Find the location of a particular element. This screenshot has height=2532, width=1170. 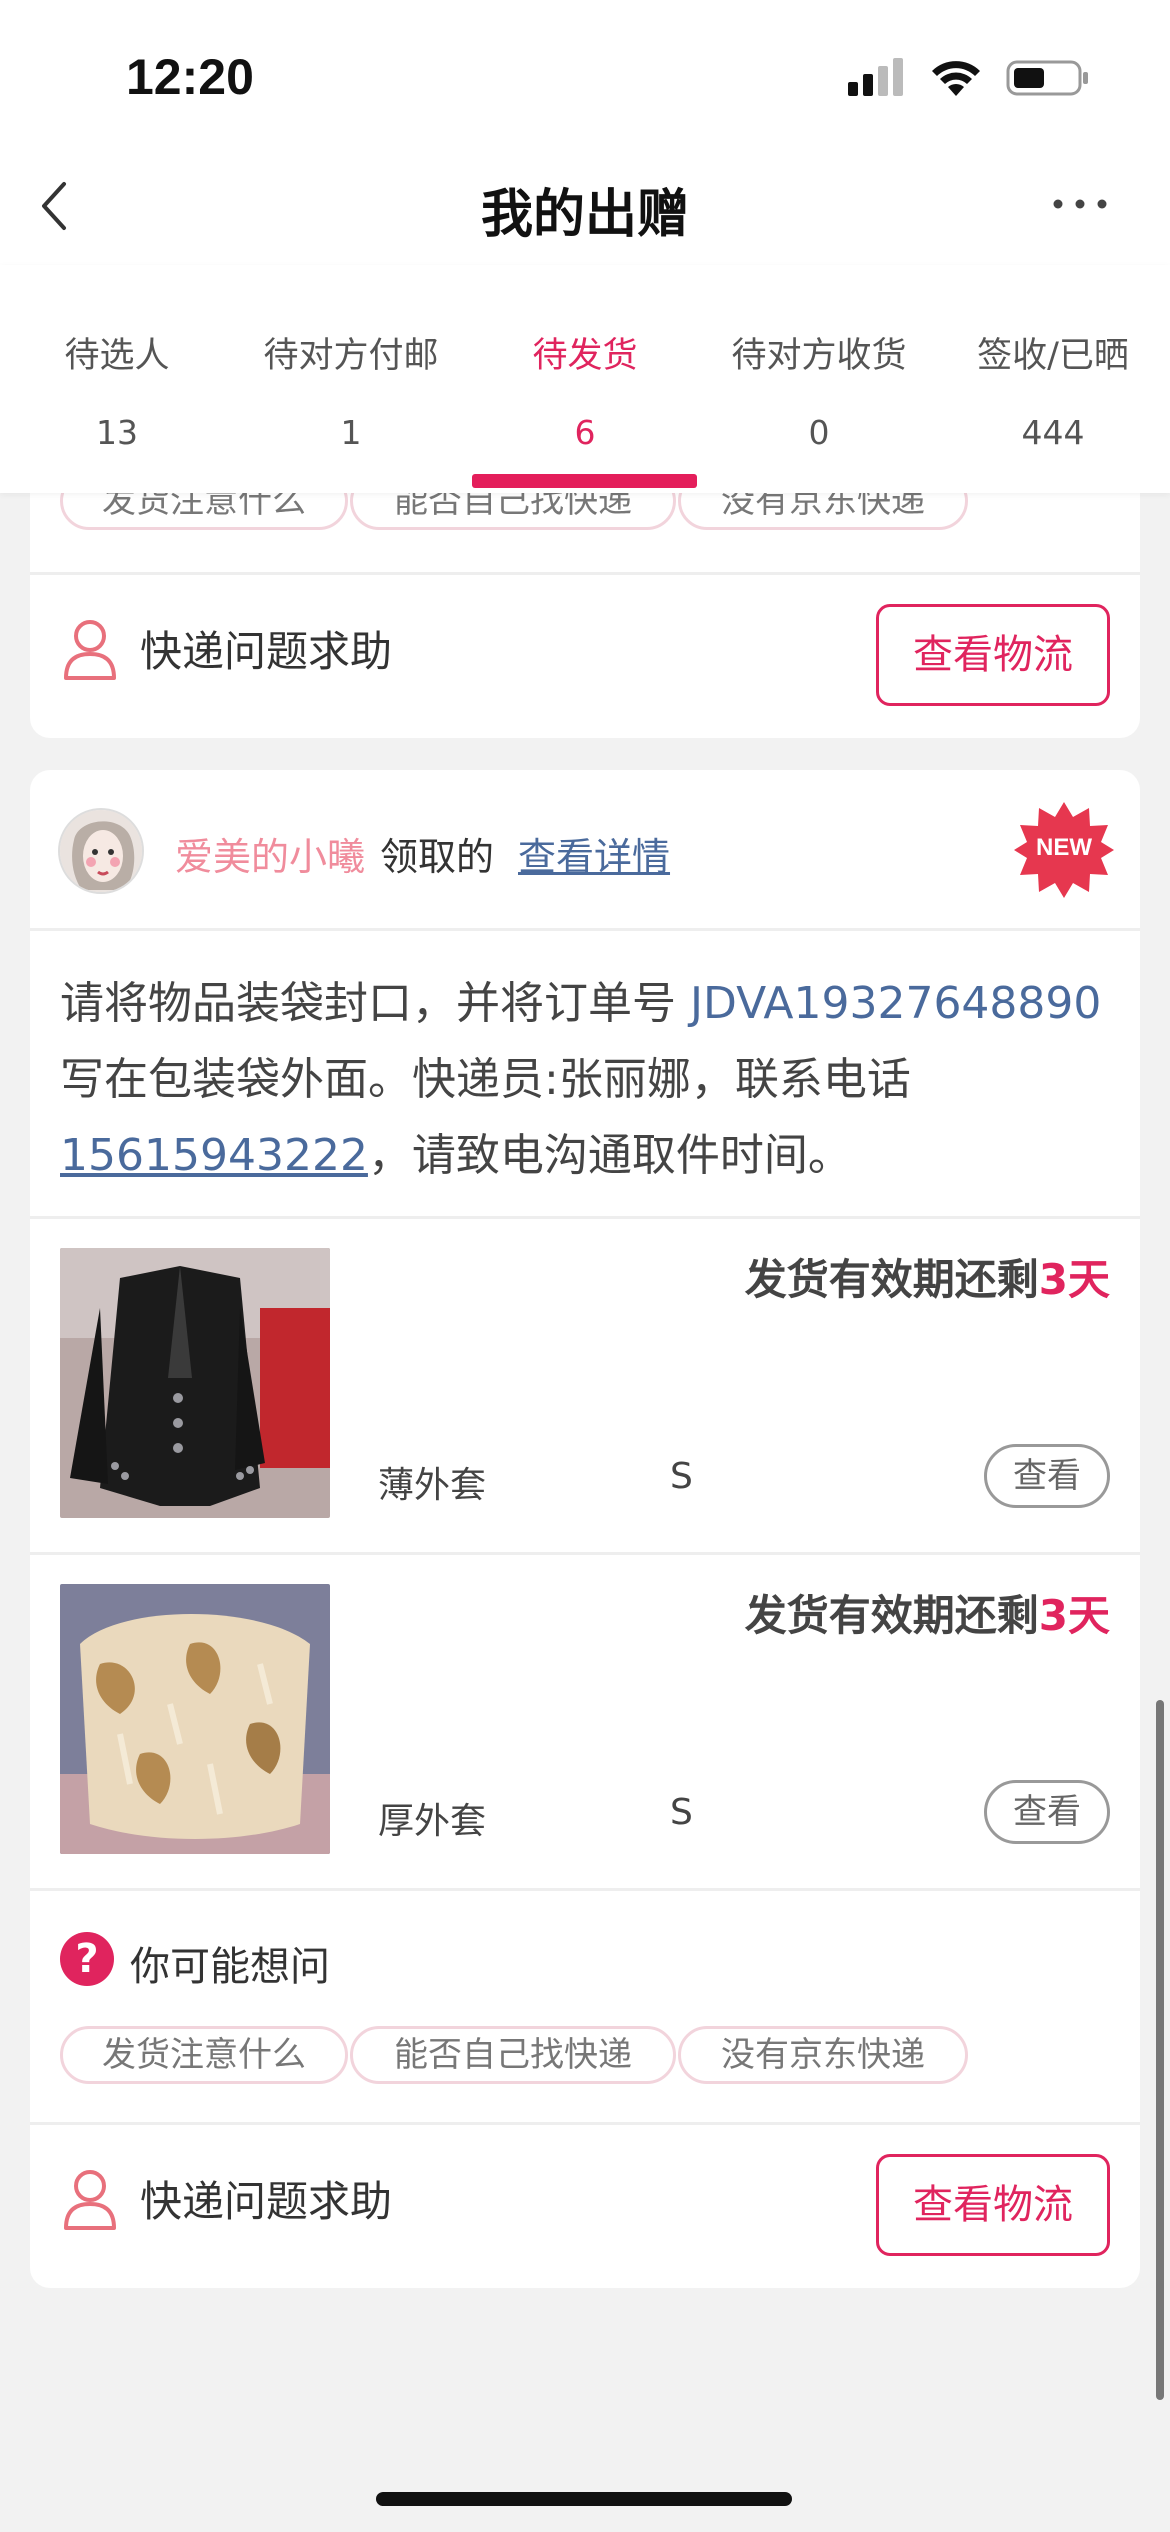

tab-label: 待对方收货 is located at coordinates (819, 356).